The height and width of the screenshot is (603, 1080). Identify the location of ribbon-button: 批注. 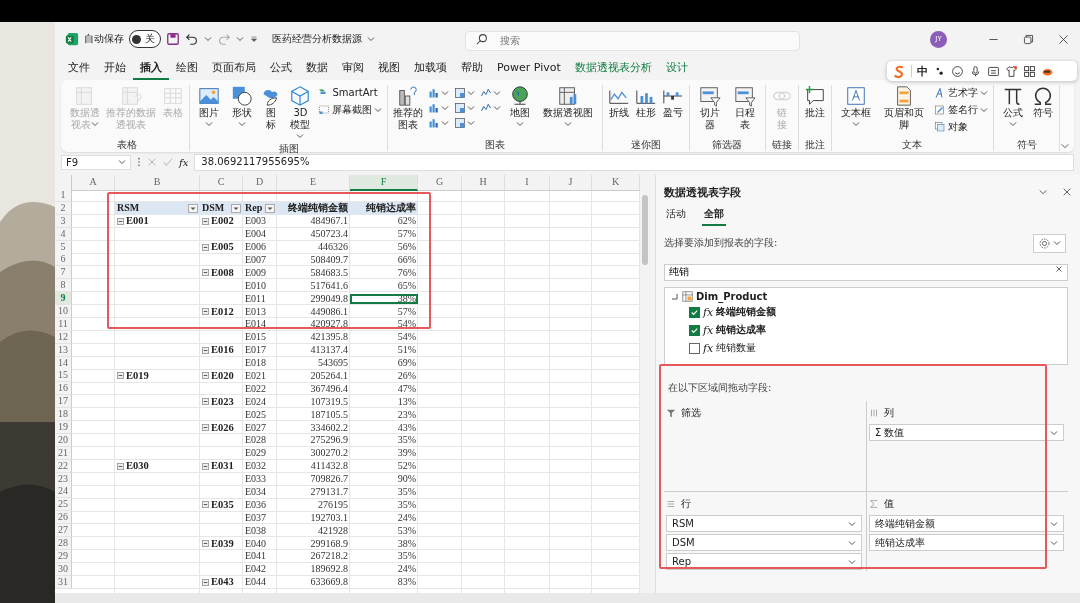
(814, 102).